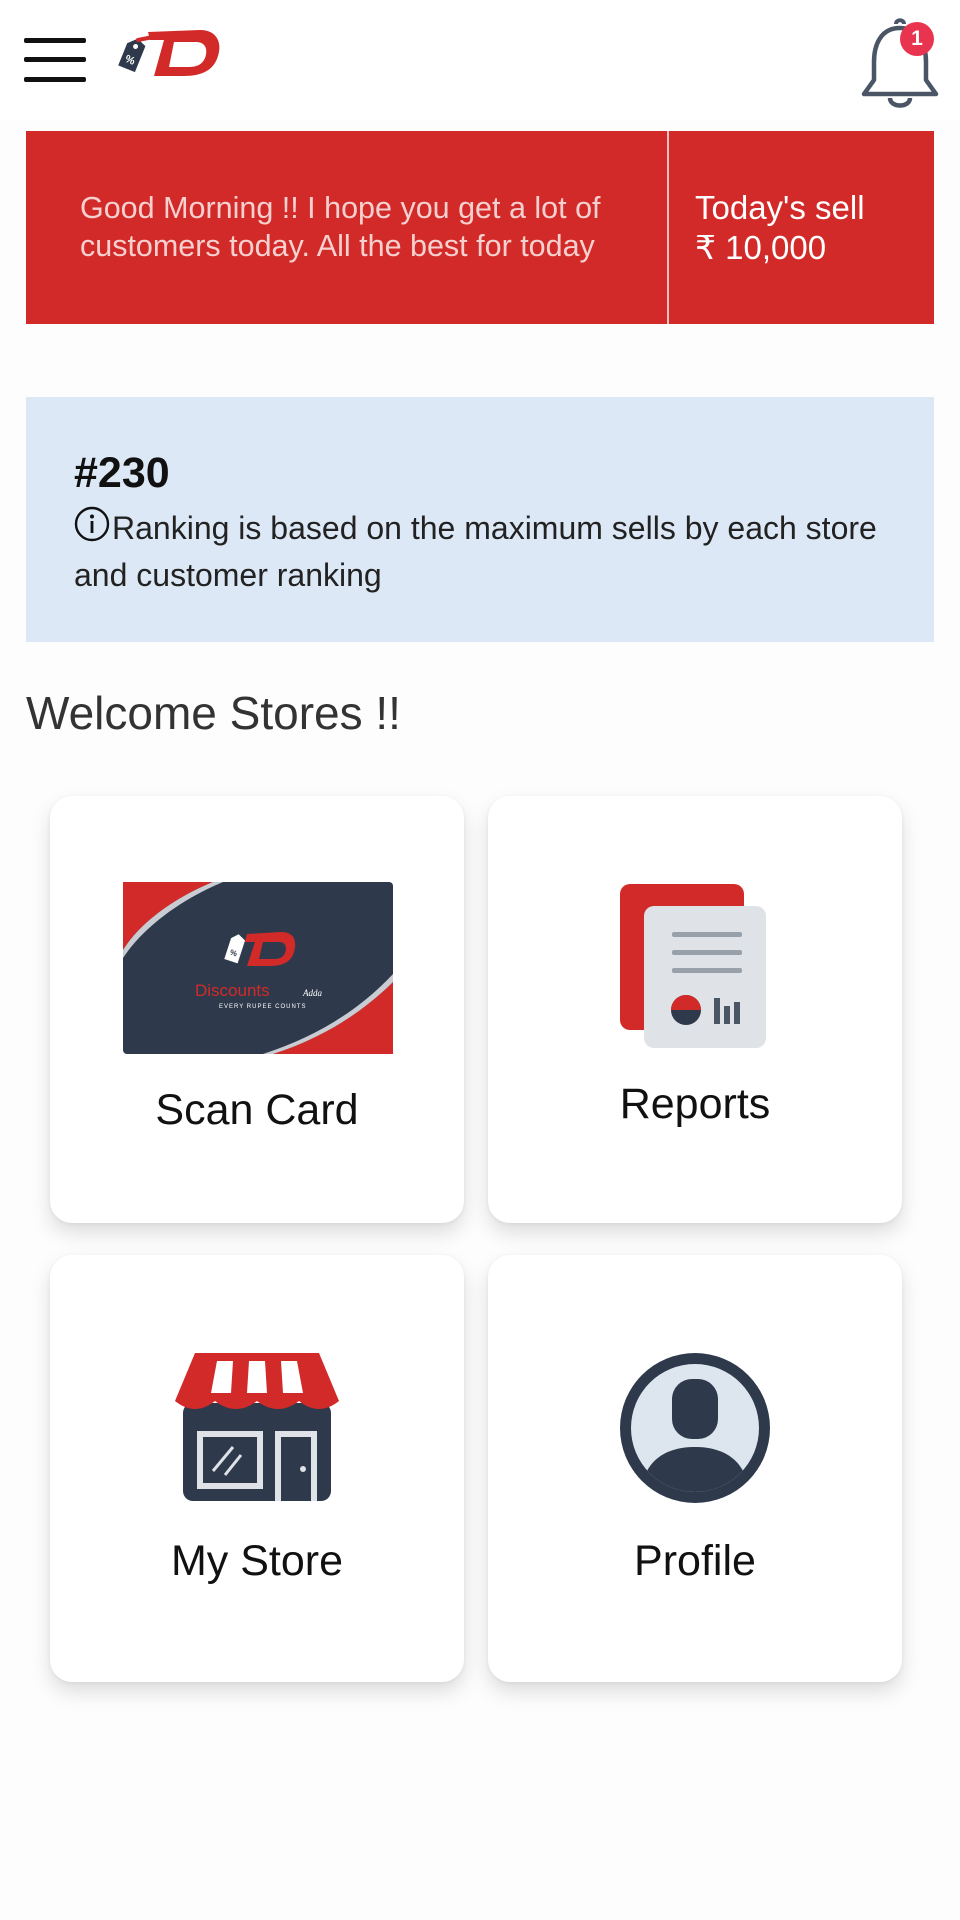 This screenshot has height=1920, width=960. I want to click on info-icon, so click(92, 524).